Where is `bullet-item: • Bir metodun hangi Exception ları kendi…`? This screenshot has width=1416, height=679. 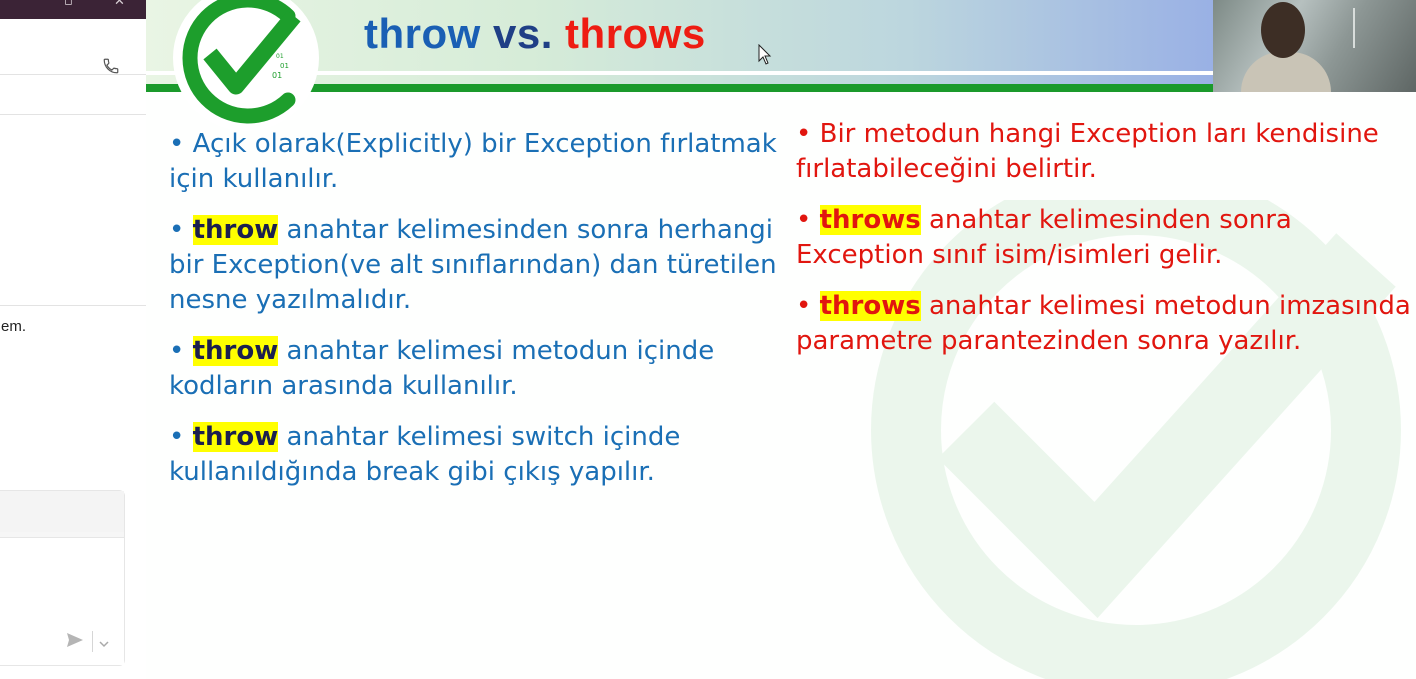
bullet-item: • Bir metodun hangi Exception ları kendi… is located at coordinates (1105, 152).